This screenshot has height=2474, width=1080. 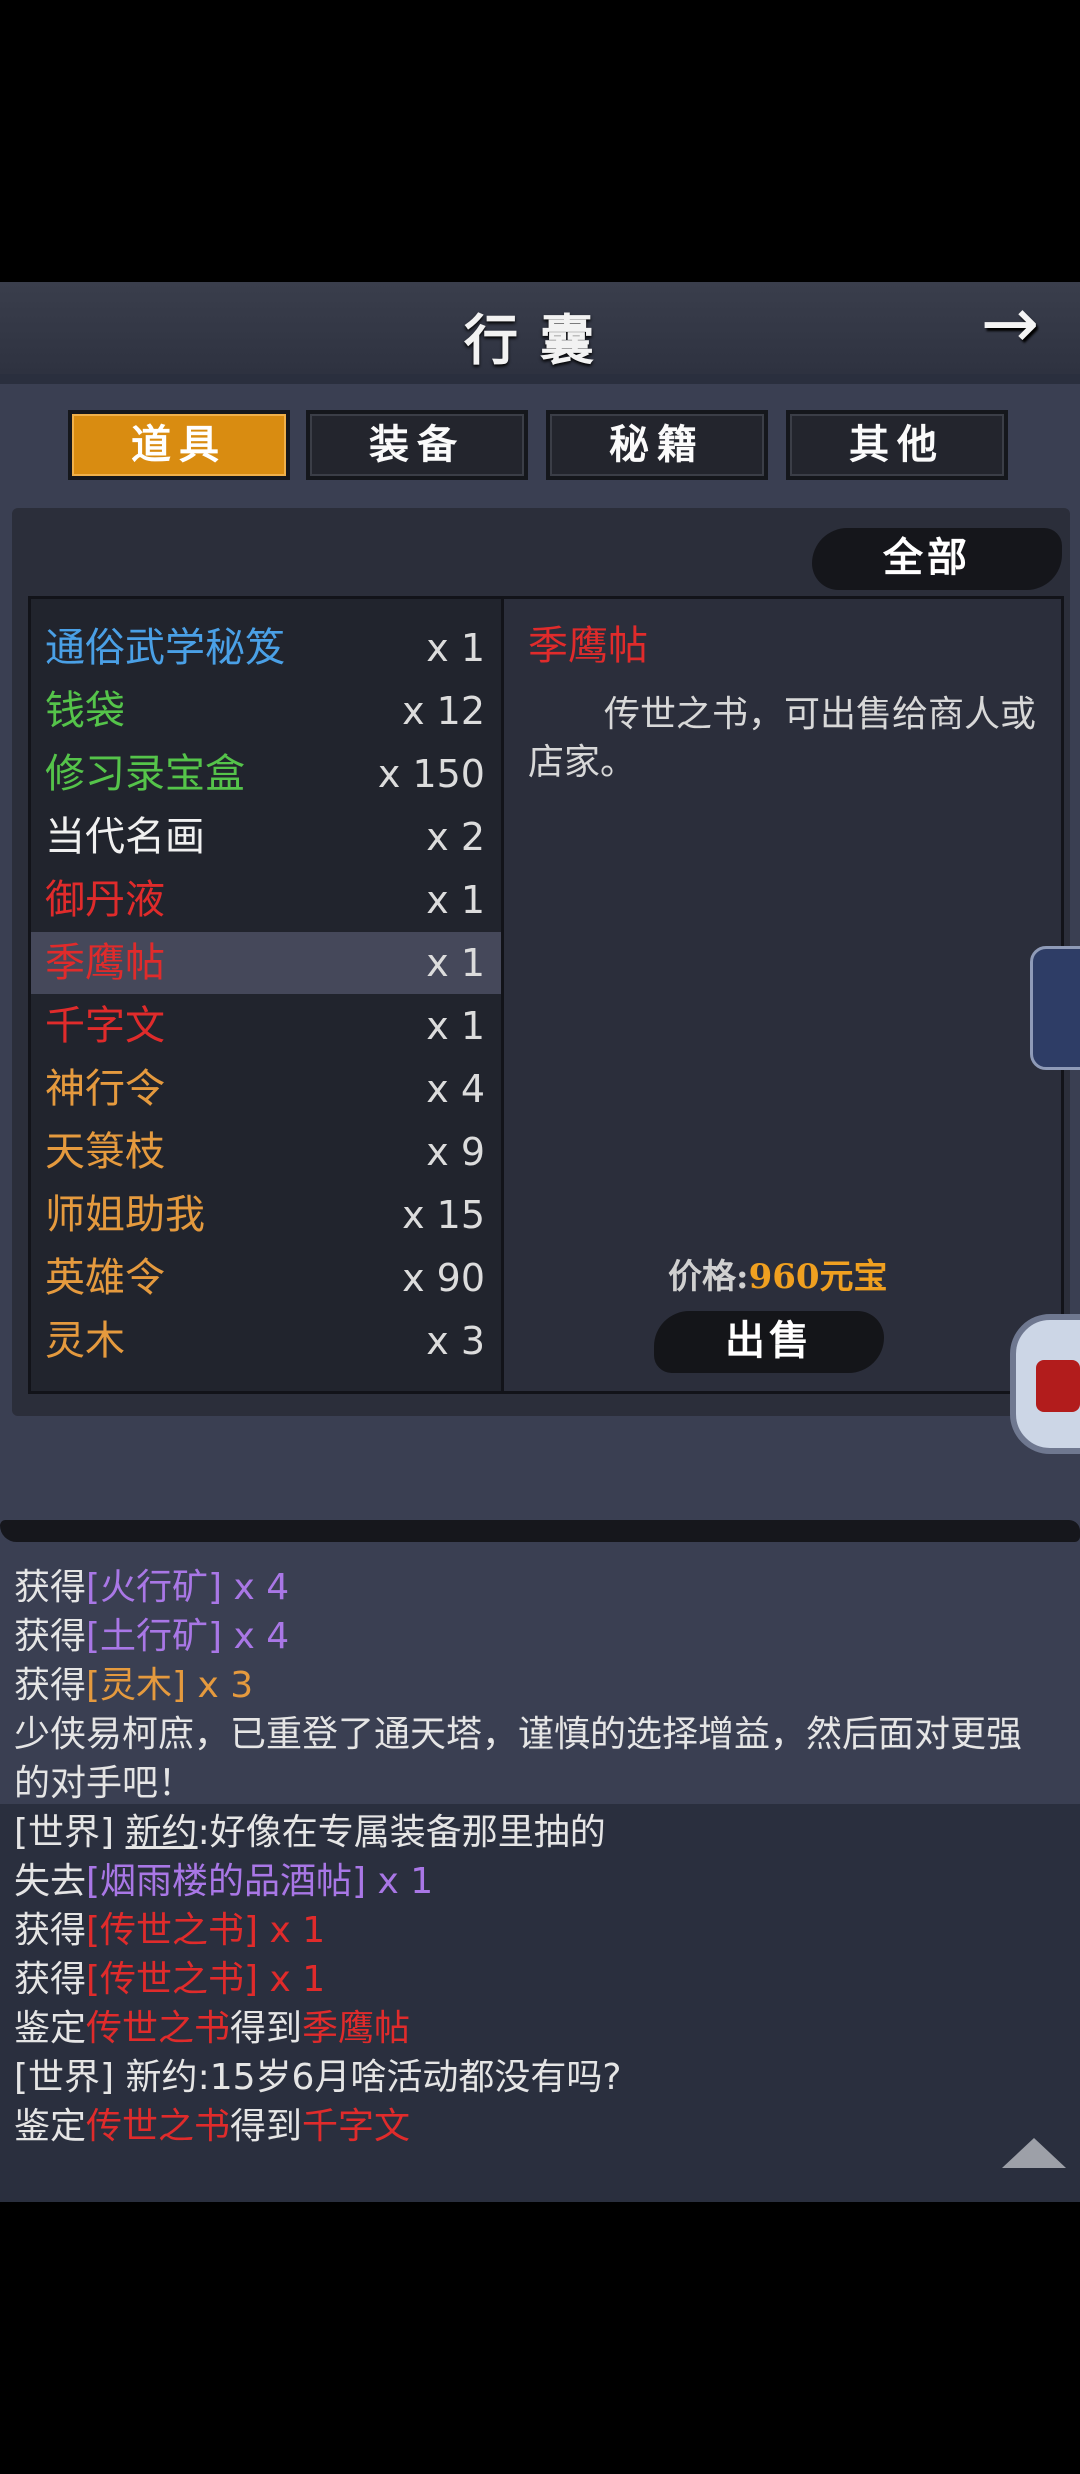 What do you see at coordinates (1010, 324) in the screenshot?
I see `back-arrow-icon: →` at bounding box center [1010, 324].